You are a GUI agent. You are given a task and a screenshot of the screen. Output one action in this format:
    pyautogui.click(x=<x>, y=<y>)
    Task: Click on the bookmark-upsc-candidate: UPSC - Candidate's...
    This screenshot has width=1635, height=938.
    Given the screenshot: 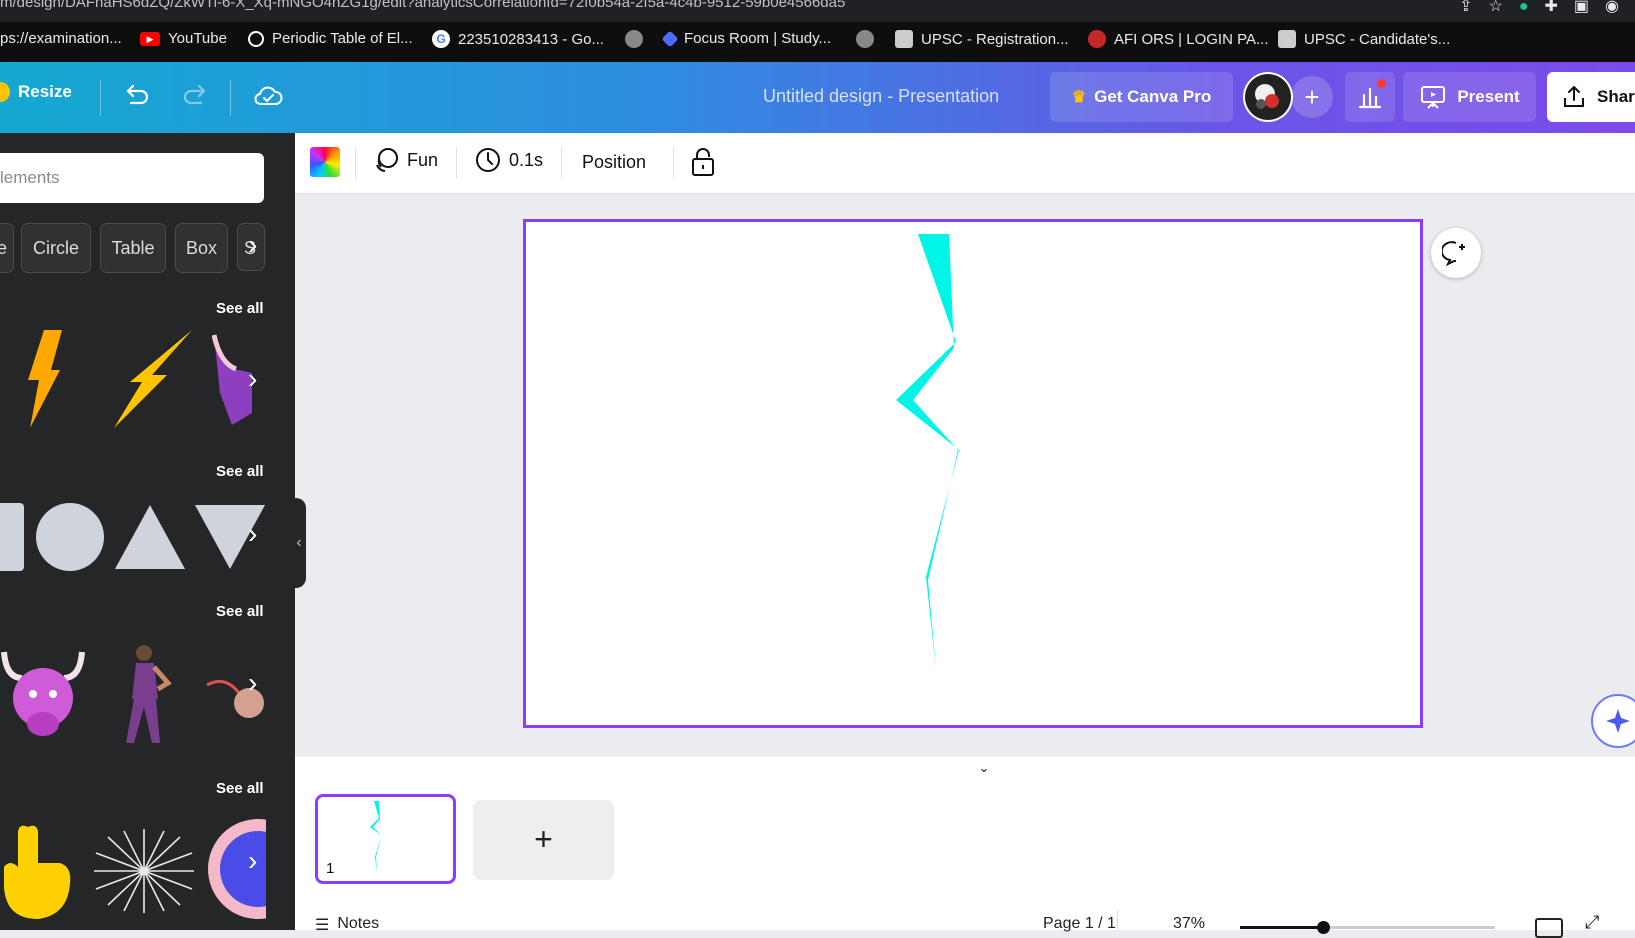 What is the action you would take?
    pyautogui.click(x=1364, y=39)
    